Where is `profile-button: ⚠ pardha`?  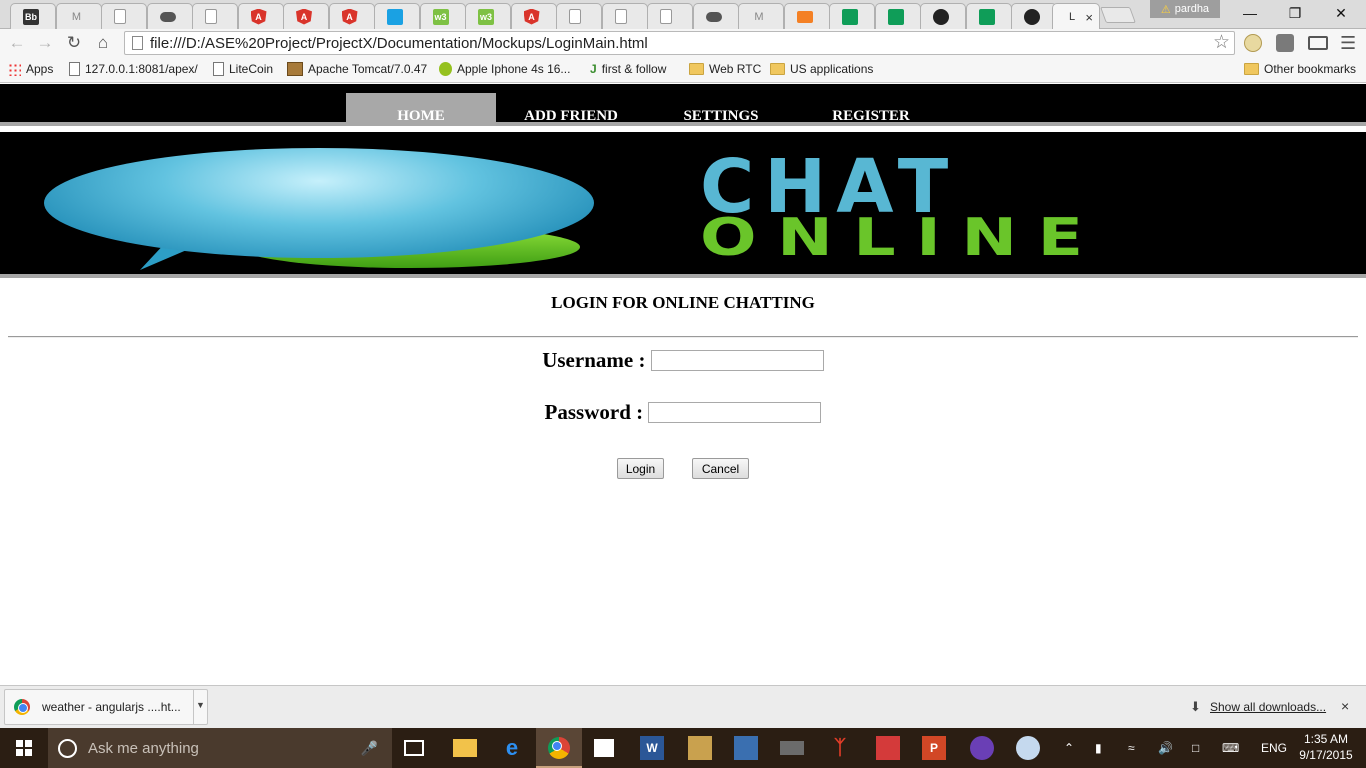
profile-button: ⚠ pardha is located at coordinates (1185, 9).